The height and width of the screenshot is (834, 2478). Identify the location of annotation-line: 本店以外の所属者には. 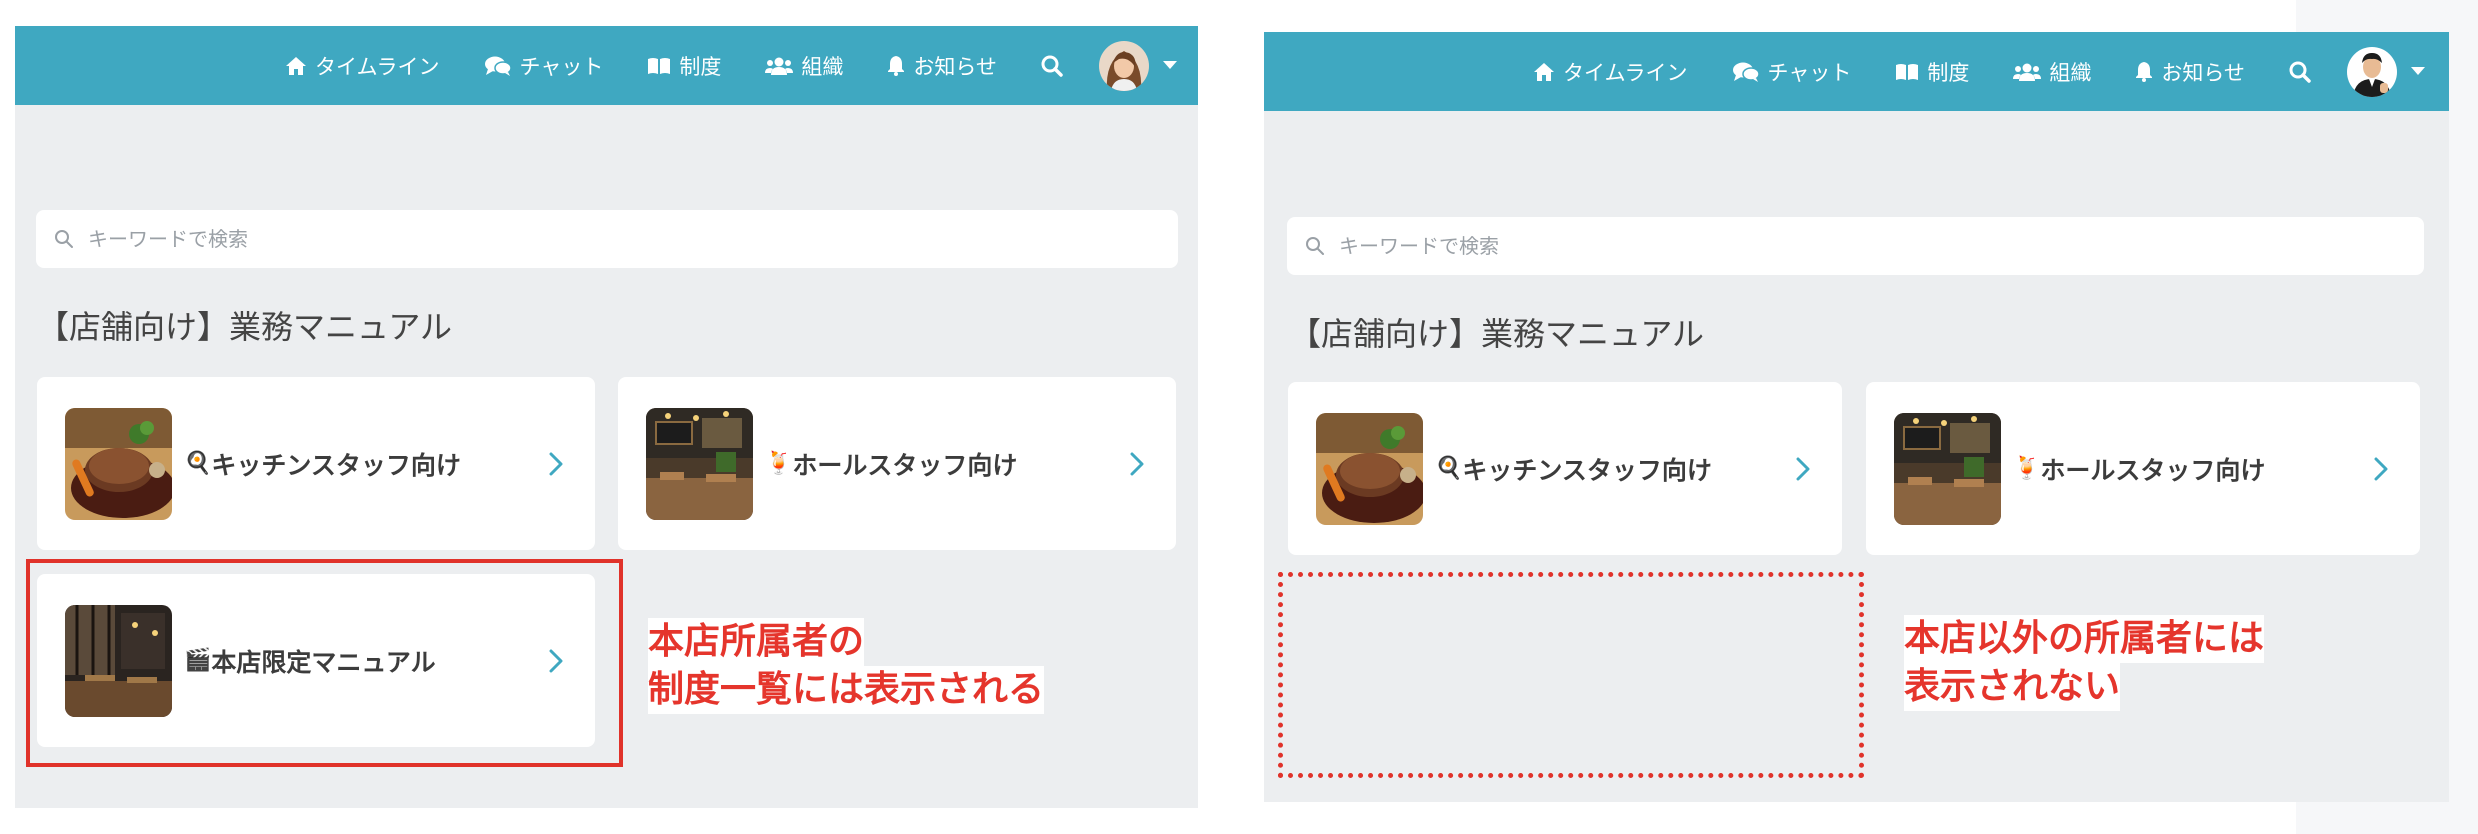
(2084, 639).